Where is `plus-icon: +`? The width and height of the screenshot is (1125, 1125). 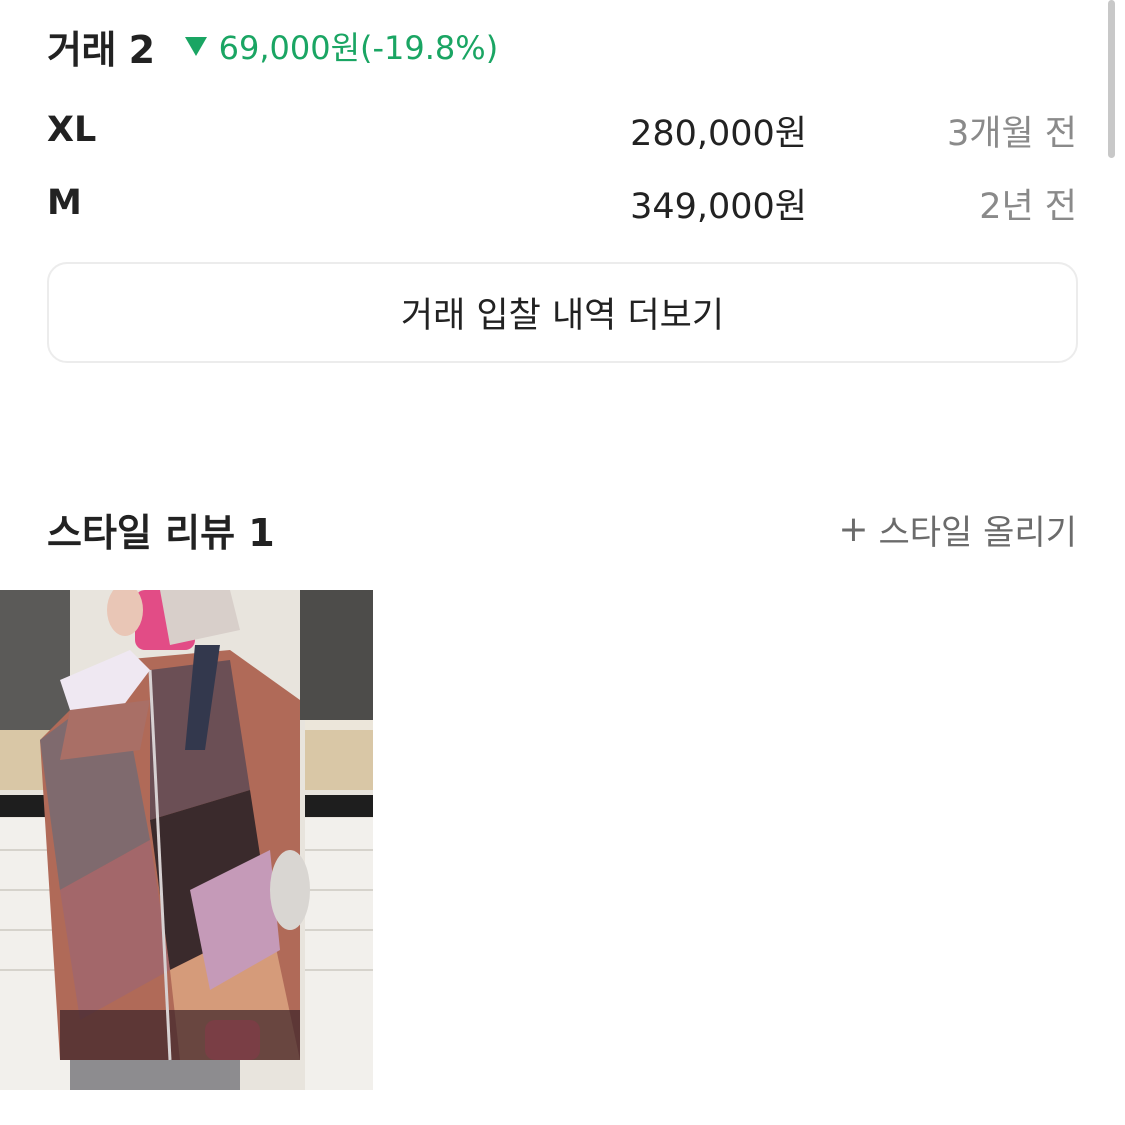 plus-icon: + is located at coordinates (853, 529).